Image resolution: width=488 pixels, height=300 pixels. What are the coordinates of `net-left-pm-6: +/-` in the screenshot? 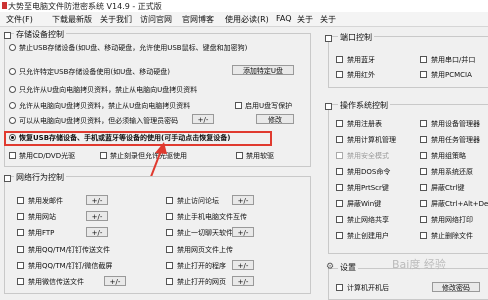 It's located at (115, 281).